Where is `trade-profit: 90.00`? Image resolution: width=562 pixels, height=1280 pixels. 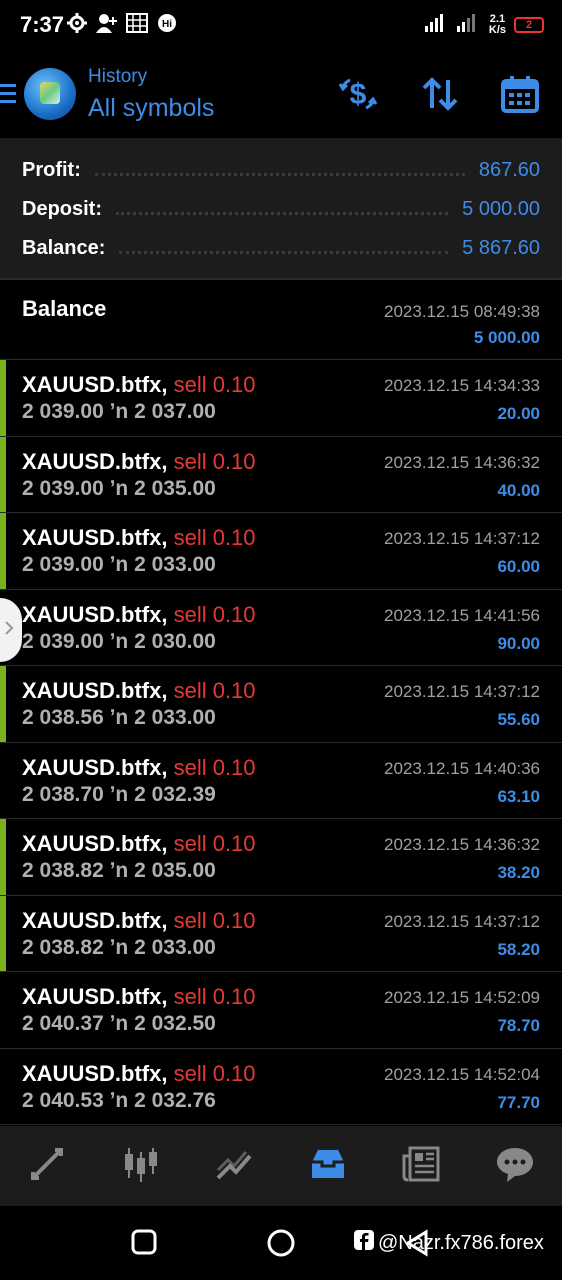 trade-profit: 90.00 is located at coordinates (518, 643).